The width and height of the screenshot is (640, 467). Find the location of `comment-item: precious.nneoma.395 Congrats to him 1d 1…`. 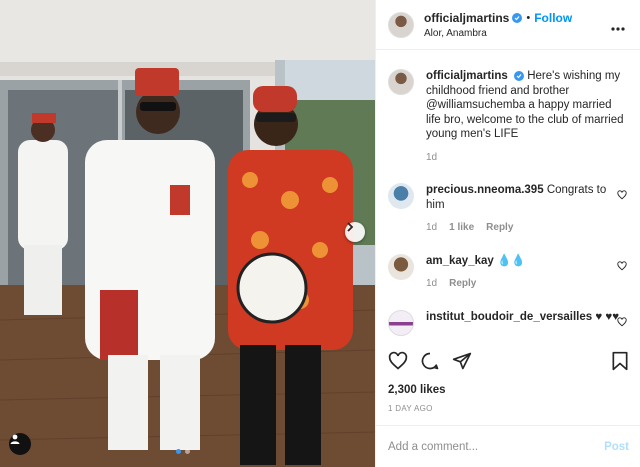

comment-item: precious.nneoma.395 Congrats to him 1d 1… is located at coordinates (508, 209).